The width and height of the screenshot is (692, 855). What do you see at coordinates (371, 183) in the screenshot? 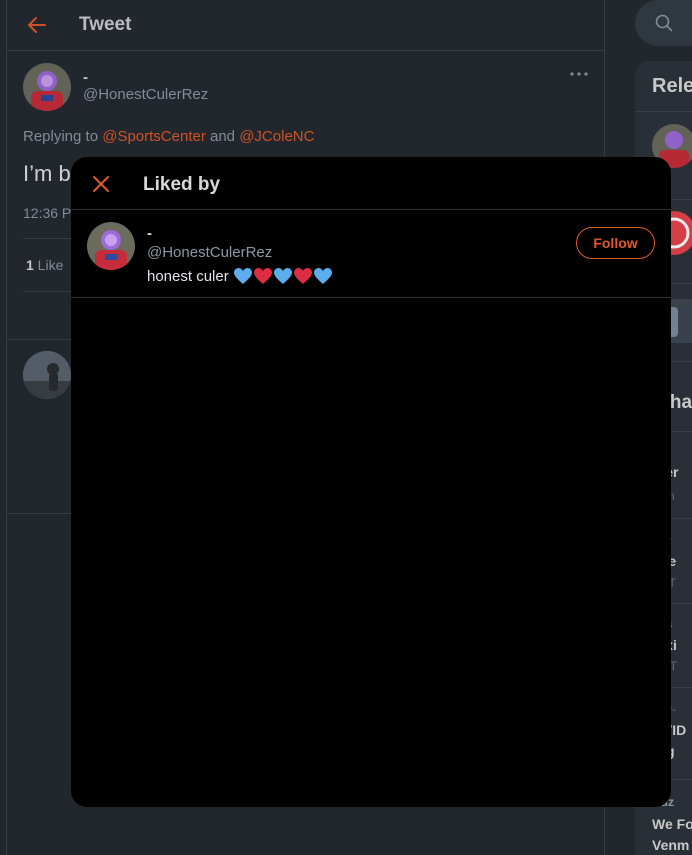
I see `modal-header: Liked by` at bounding box center [371, 183].